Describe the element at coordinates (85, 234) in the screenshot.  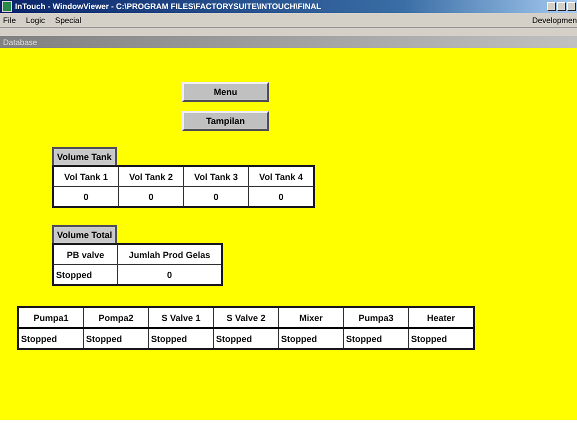
I see `group-label: Volume Total` at that location.